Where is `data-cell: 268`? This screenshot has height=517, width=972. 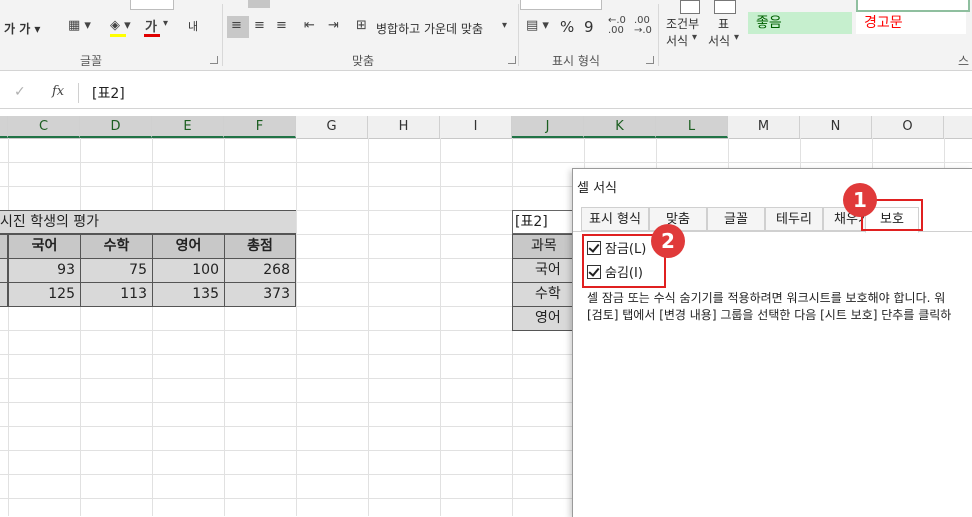 data-cell: 268 is located at coordinates (260, 270).